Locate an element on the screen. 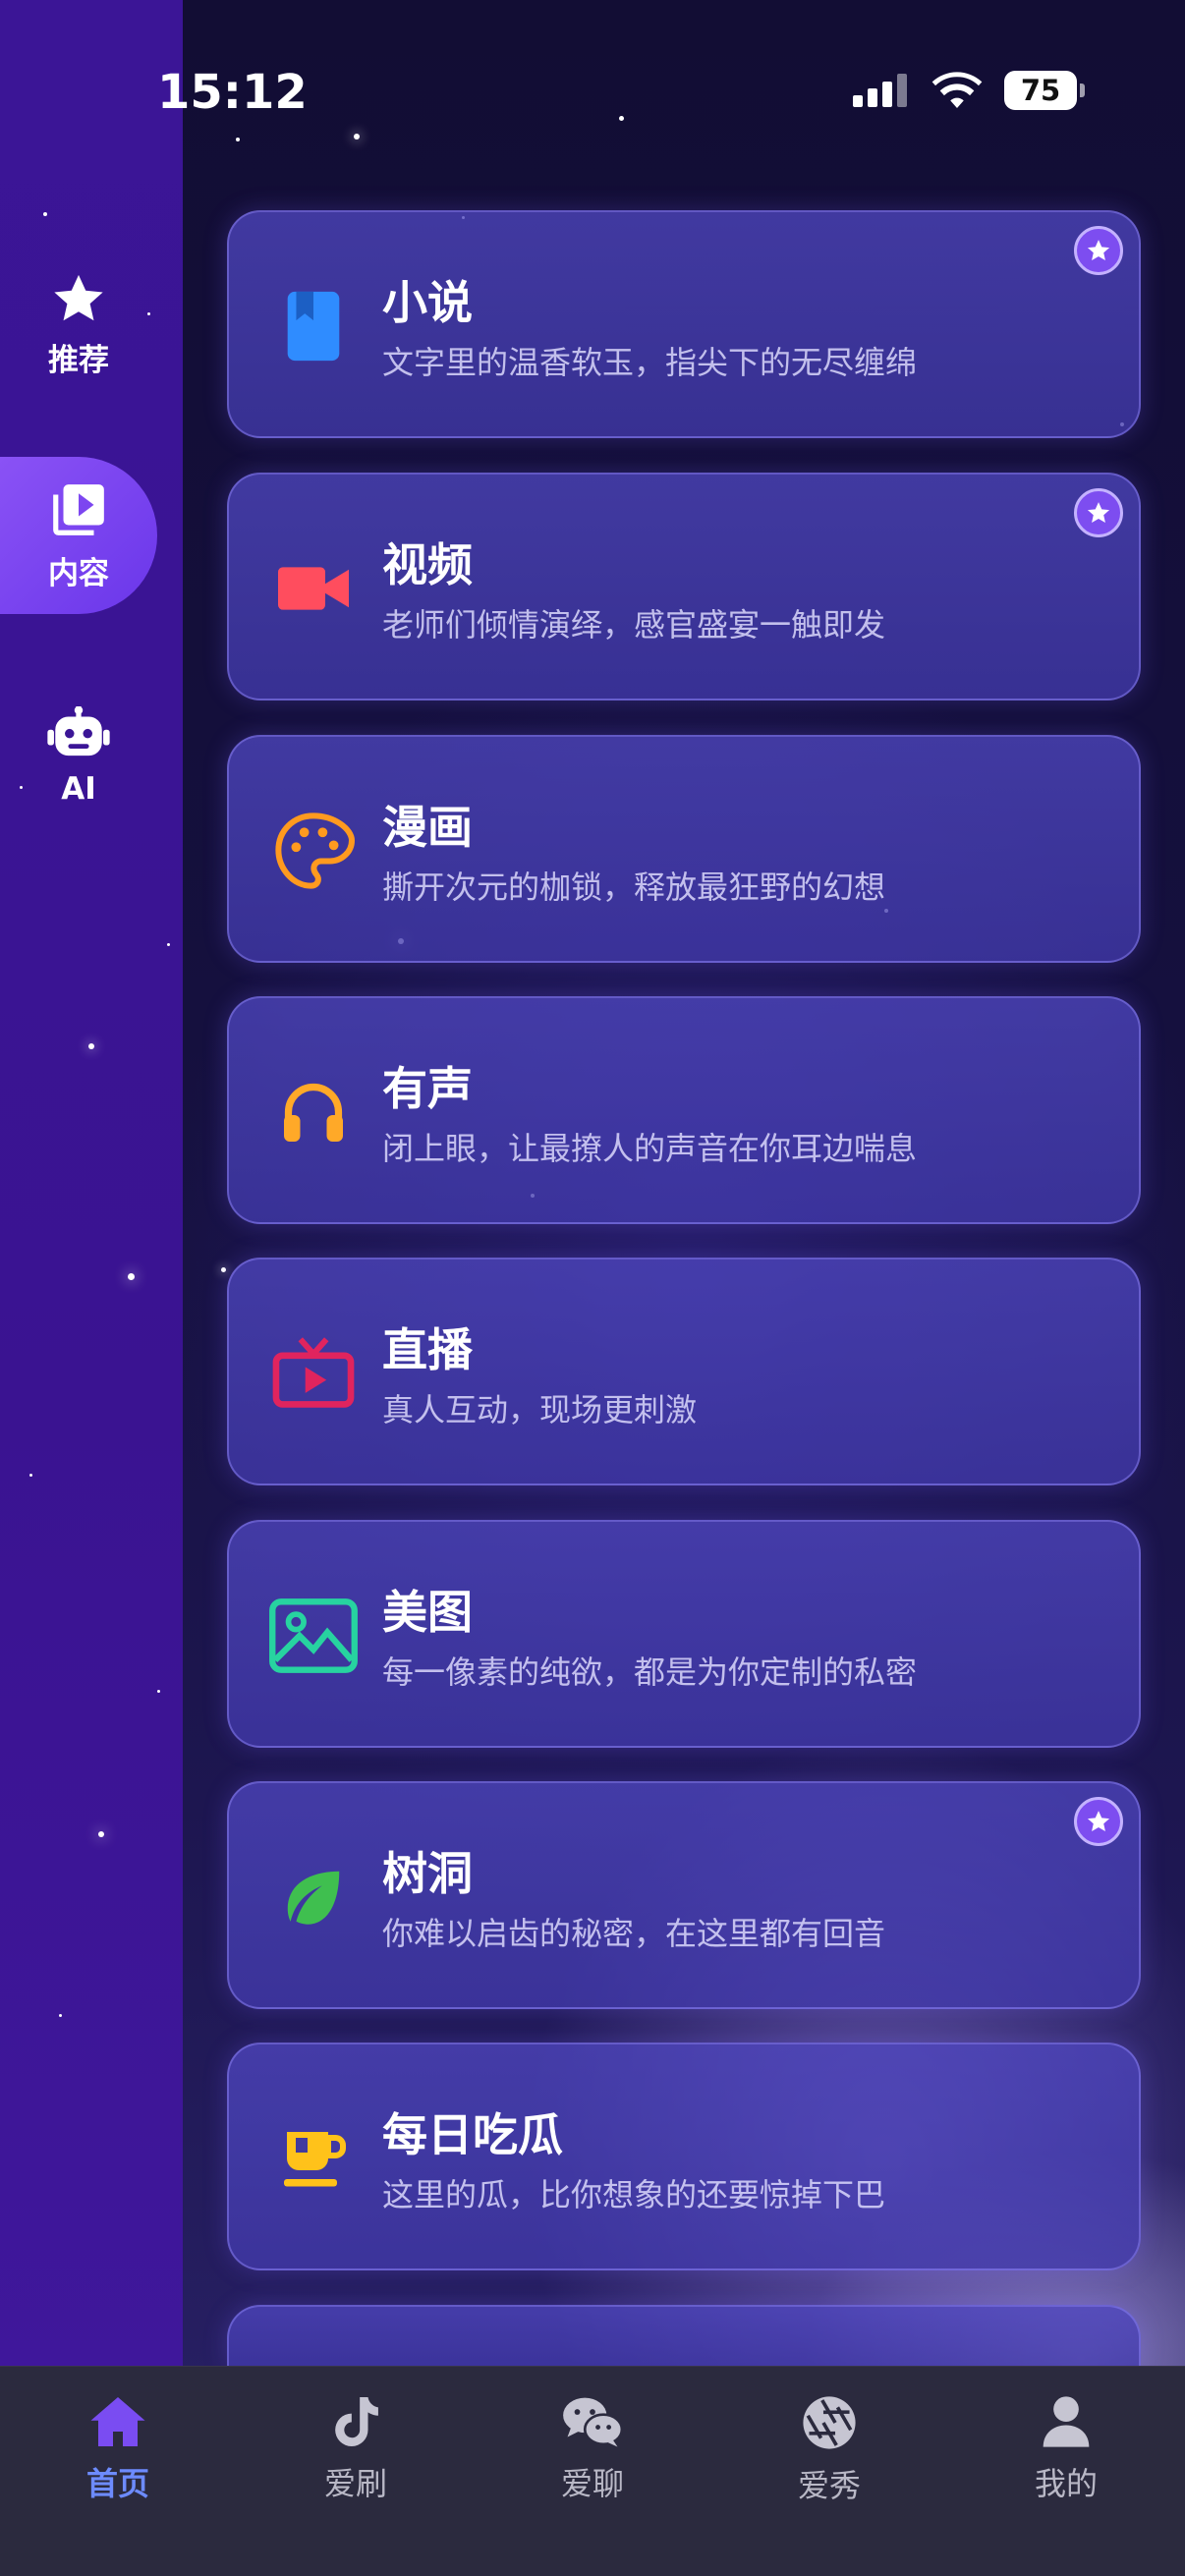  image-icon is located at coordinates (314, 1635).